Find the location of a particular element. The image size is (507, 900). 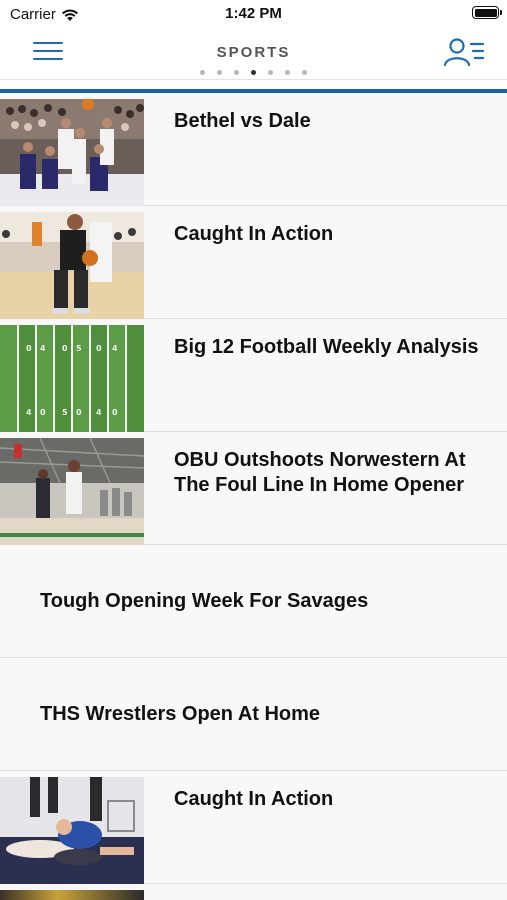

page-dot-active is located at coordinates (253, 72).